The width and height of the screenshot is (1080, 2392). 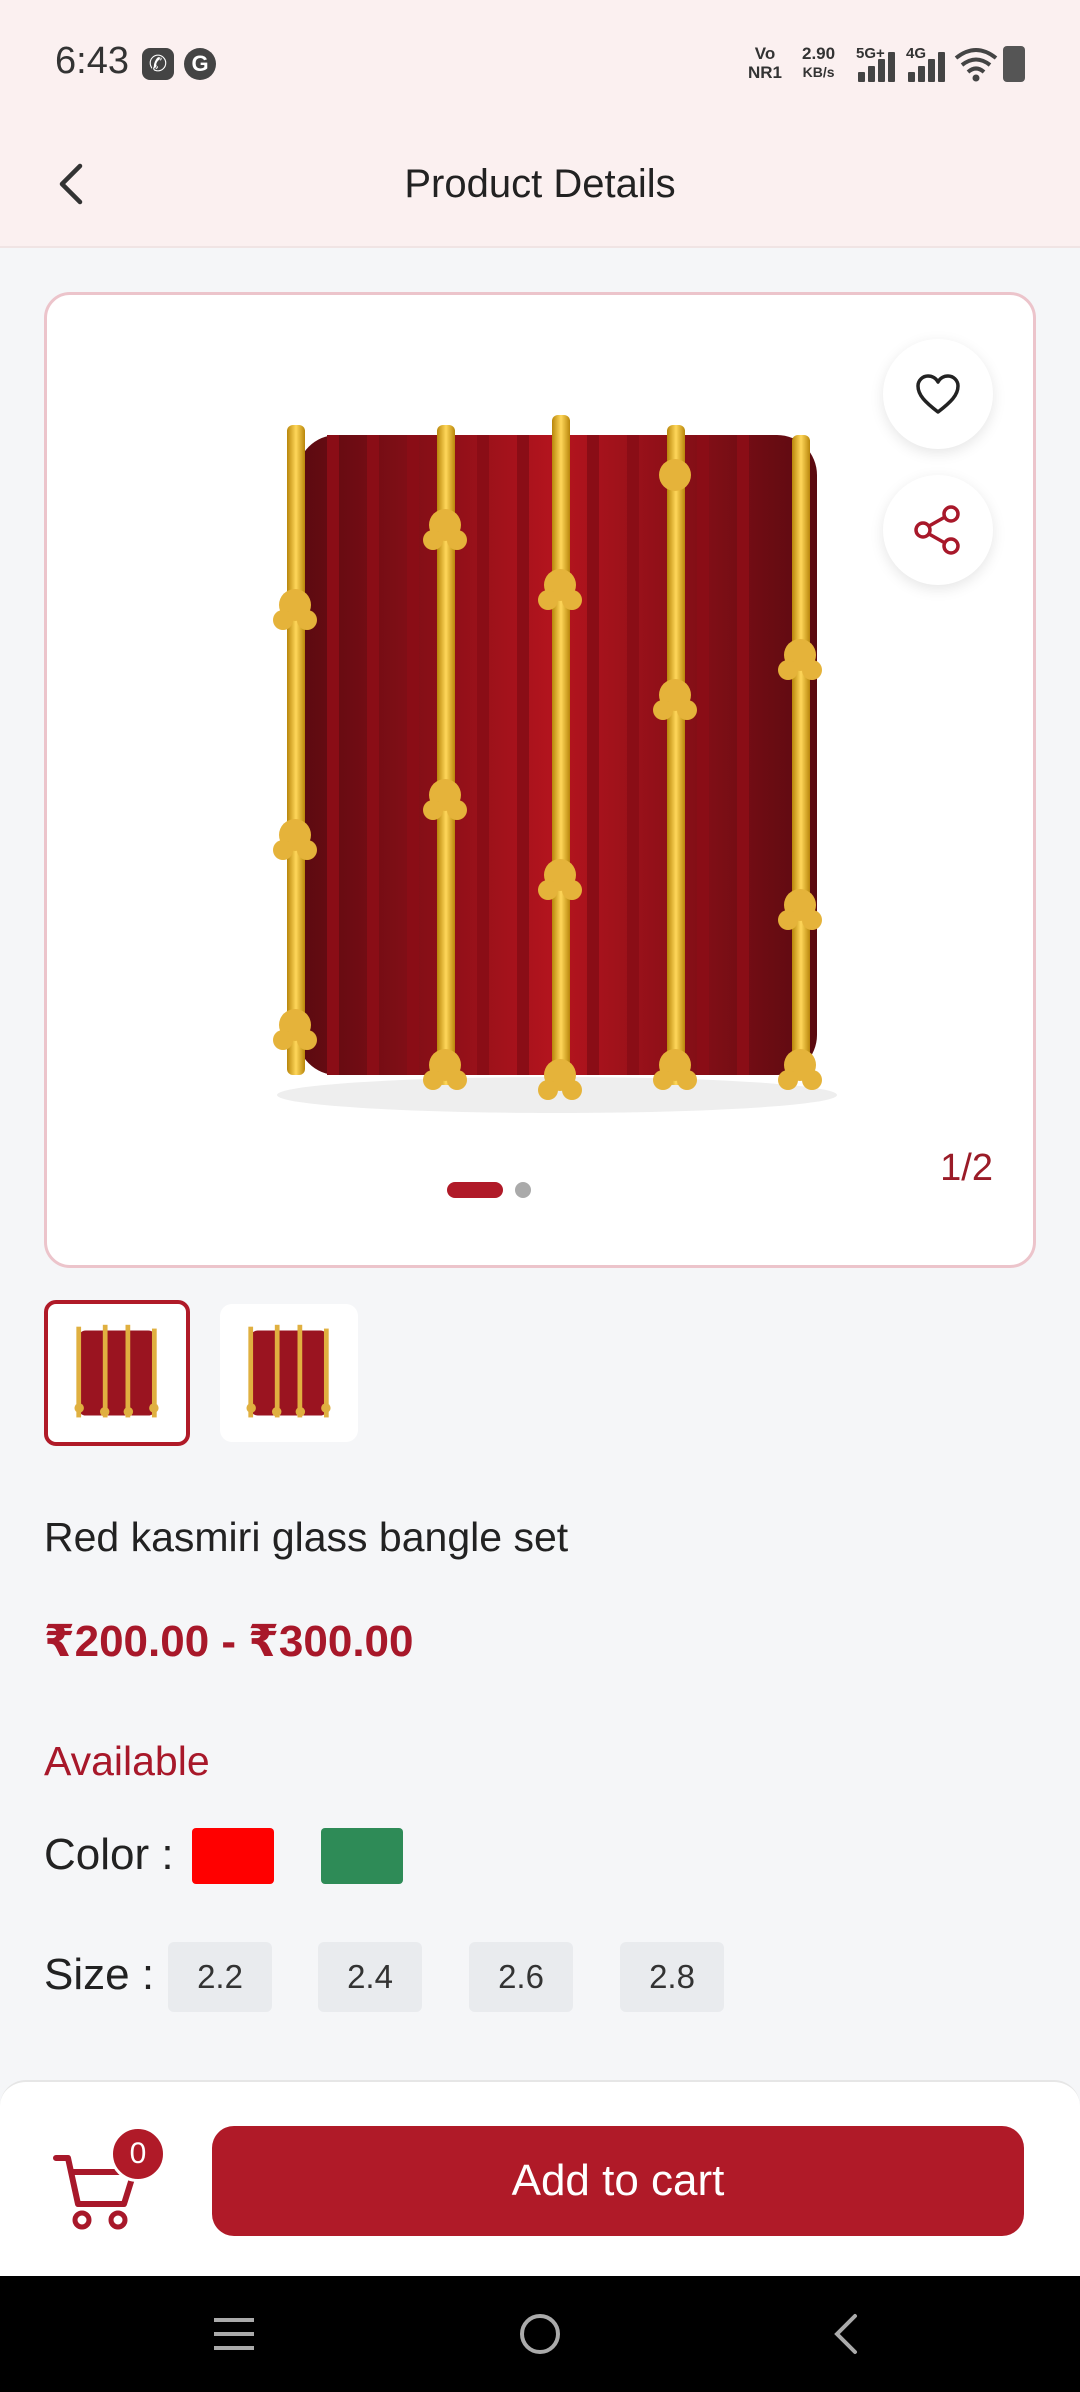 I want to click on battery-icon, so click(x=1014, y=64).